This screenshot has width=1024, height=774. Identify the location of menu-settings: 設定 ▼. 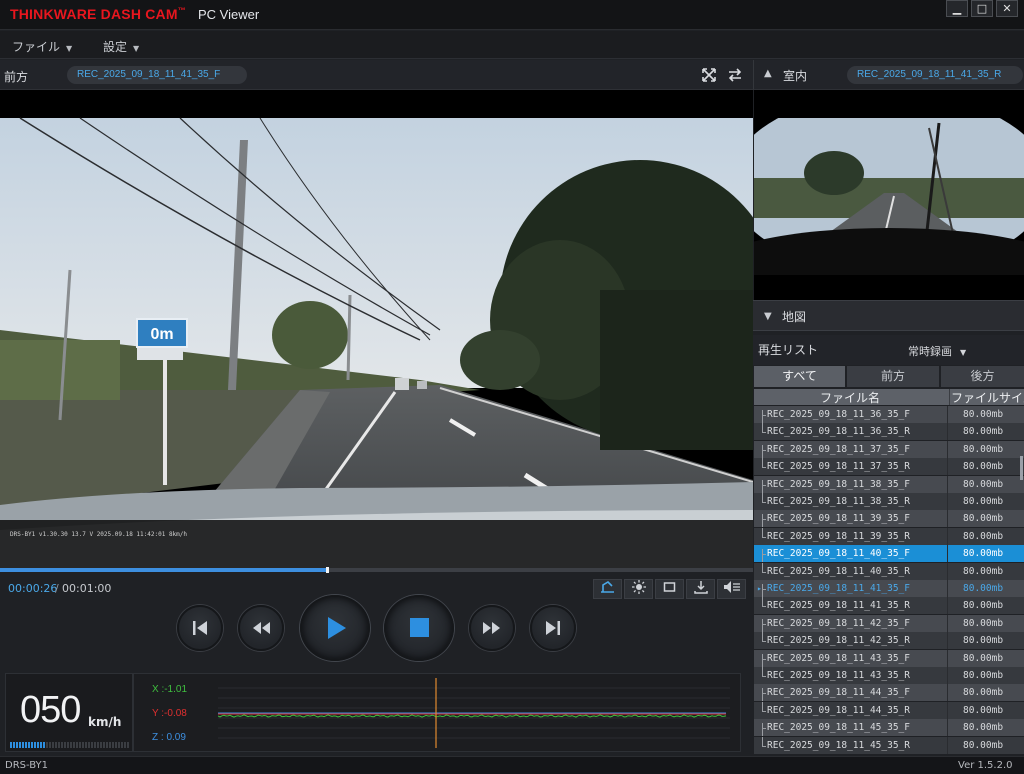
(121, 46).